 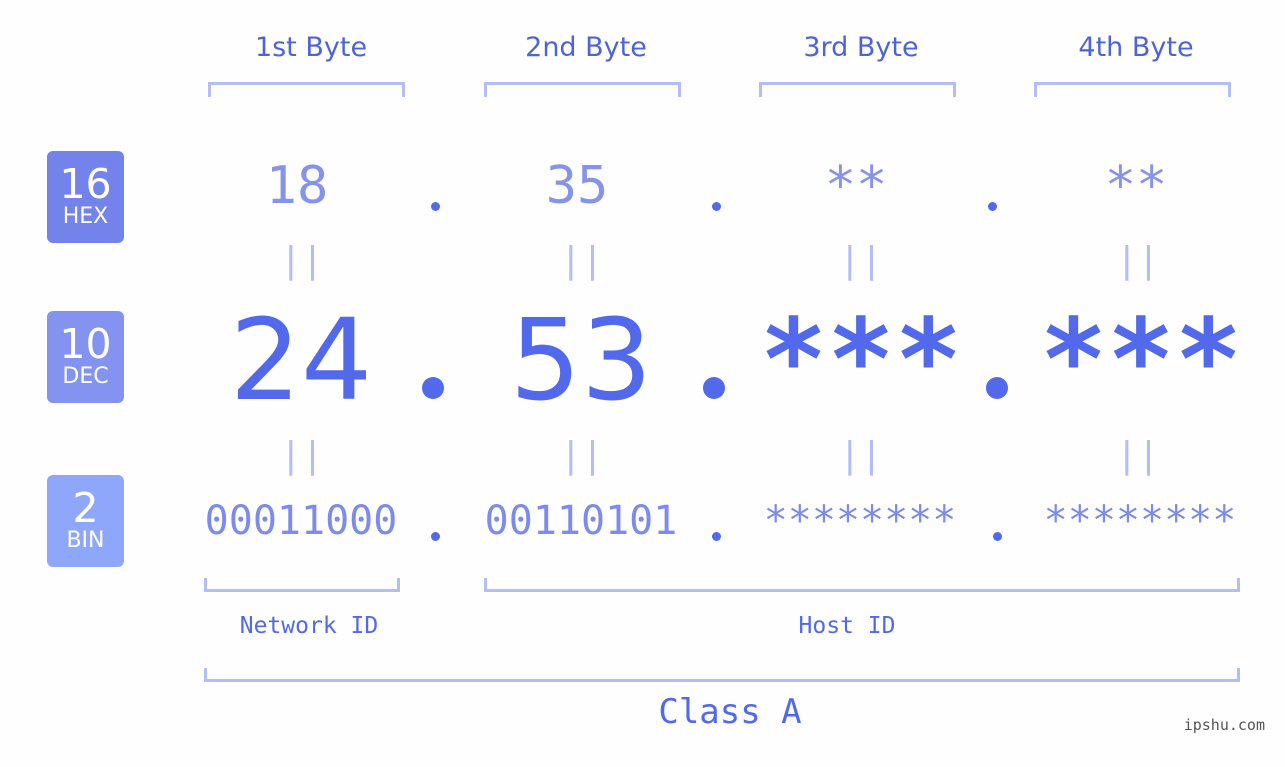 I want to click on bin-badge-number: 2, so click(x=85, y=508).